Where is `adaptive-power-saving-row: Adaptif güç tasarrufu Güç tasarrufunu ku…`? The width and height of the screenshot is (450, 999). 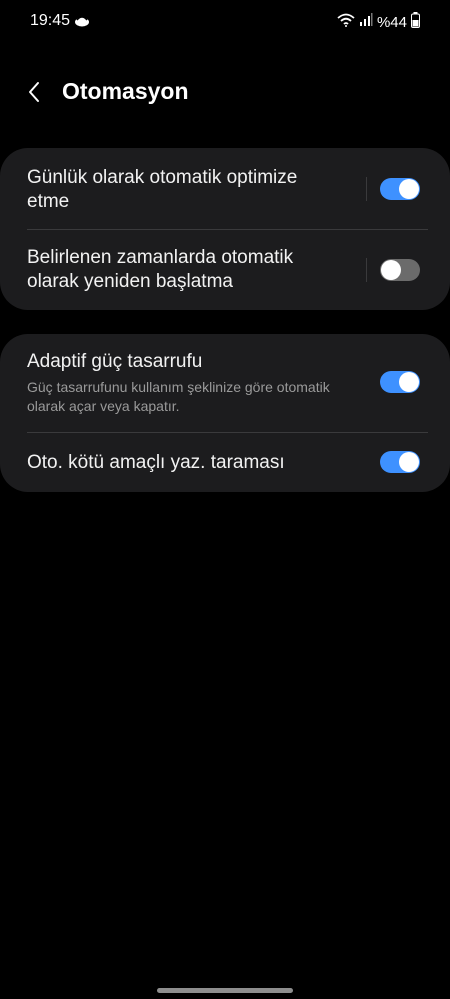 adaptive-power-saving-row: Adaptif güç tasarrufu Güç tasarrufunu ku… is located at coordinates (225, 383).